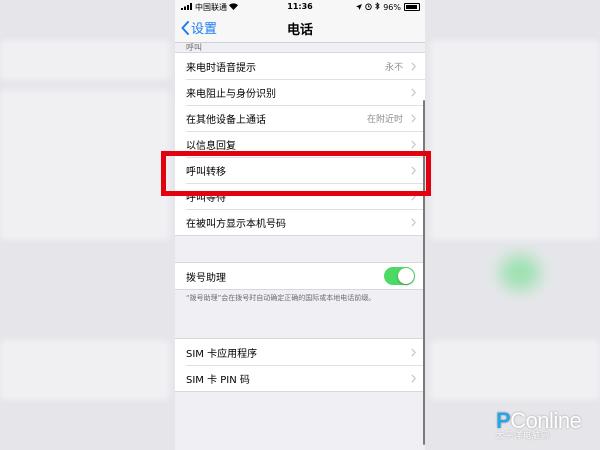 The width and height of the screenshot is (600, 450). I want to click on row-label: 拨号助理, so click(206, 278).